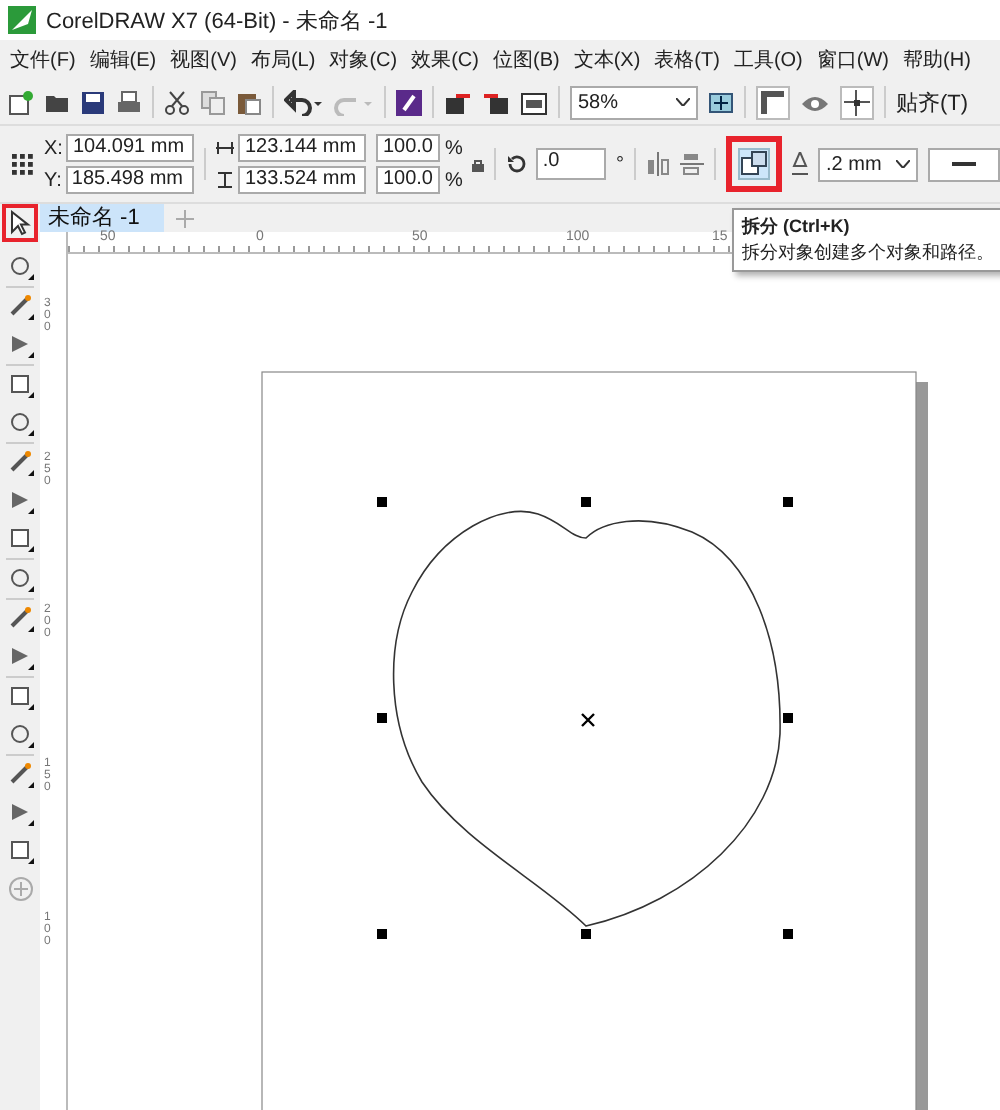  What do you see at coordinates (409, 102) in the screenshot?
I see `application-launcher-icon` at bounding box center [409, 102].